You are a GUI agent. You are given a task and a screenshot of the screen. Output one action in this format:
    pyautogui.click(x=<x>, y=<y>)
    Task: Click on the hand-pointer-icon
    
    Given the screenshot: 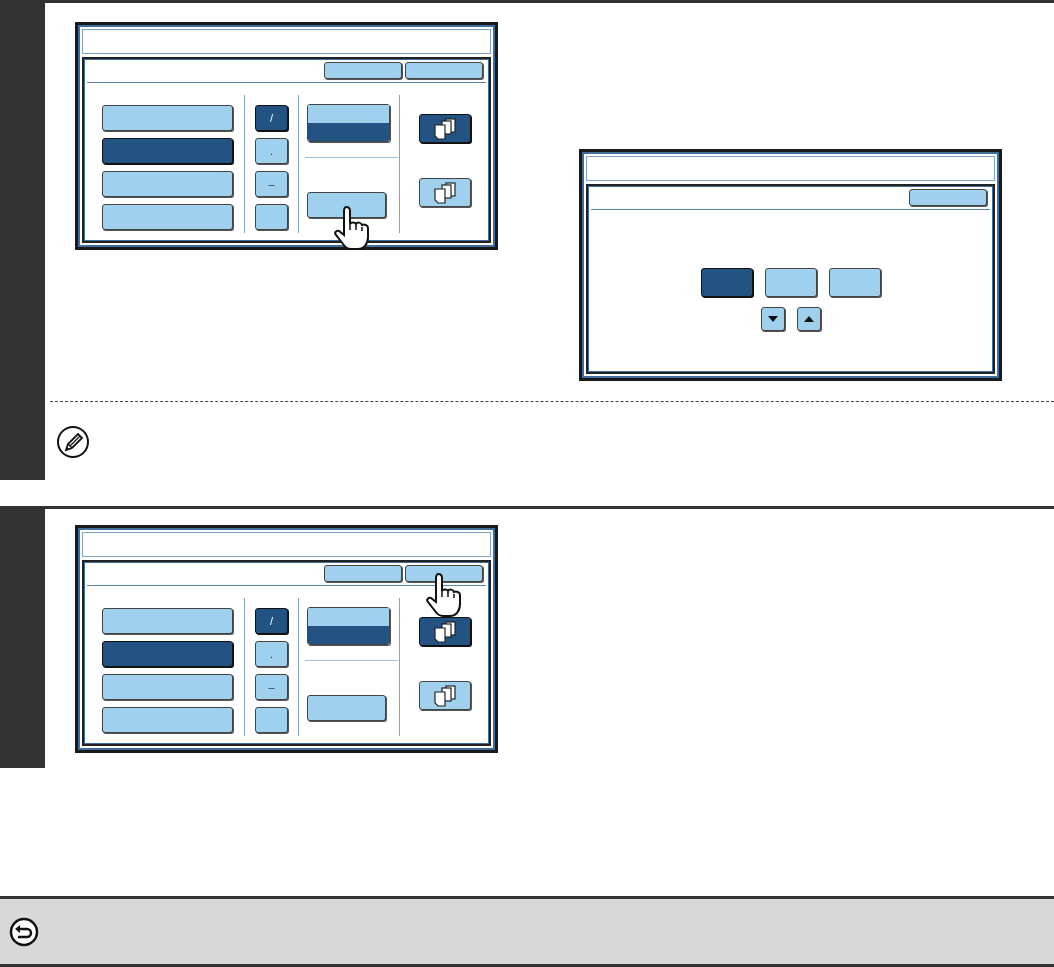 What is the action you would take?
    pyautogui.click(x=445, y=595)
    